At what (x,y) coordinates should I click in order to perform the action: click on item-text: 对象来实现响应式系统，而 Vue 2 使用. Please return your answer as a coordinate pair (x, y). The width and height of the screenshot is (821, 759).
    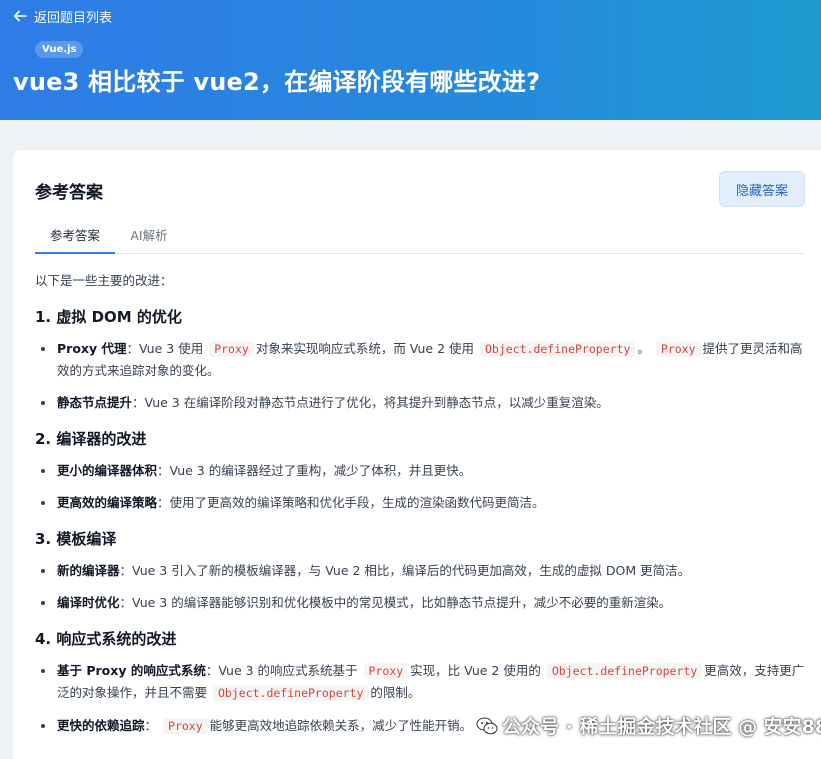
    Looking at the image, I should click on (365, 348).